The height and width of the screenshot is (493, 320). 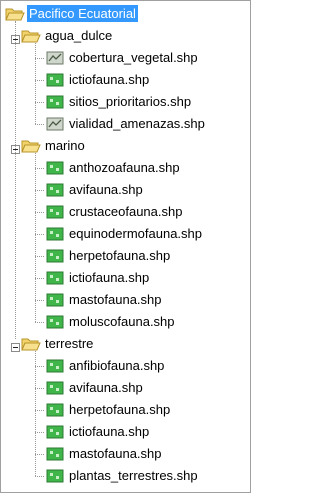 I want to click on tree-layer-label: cobertura_vegetal.shp, so click(x=133, y=57).